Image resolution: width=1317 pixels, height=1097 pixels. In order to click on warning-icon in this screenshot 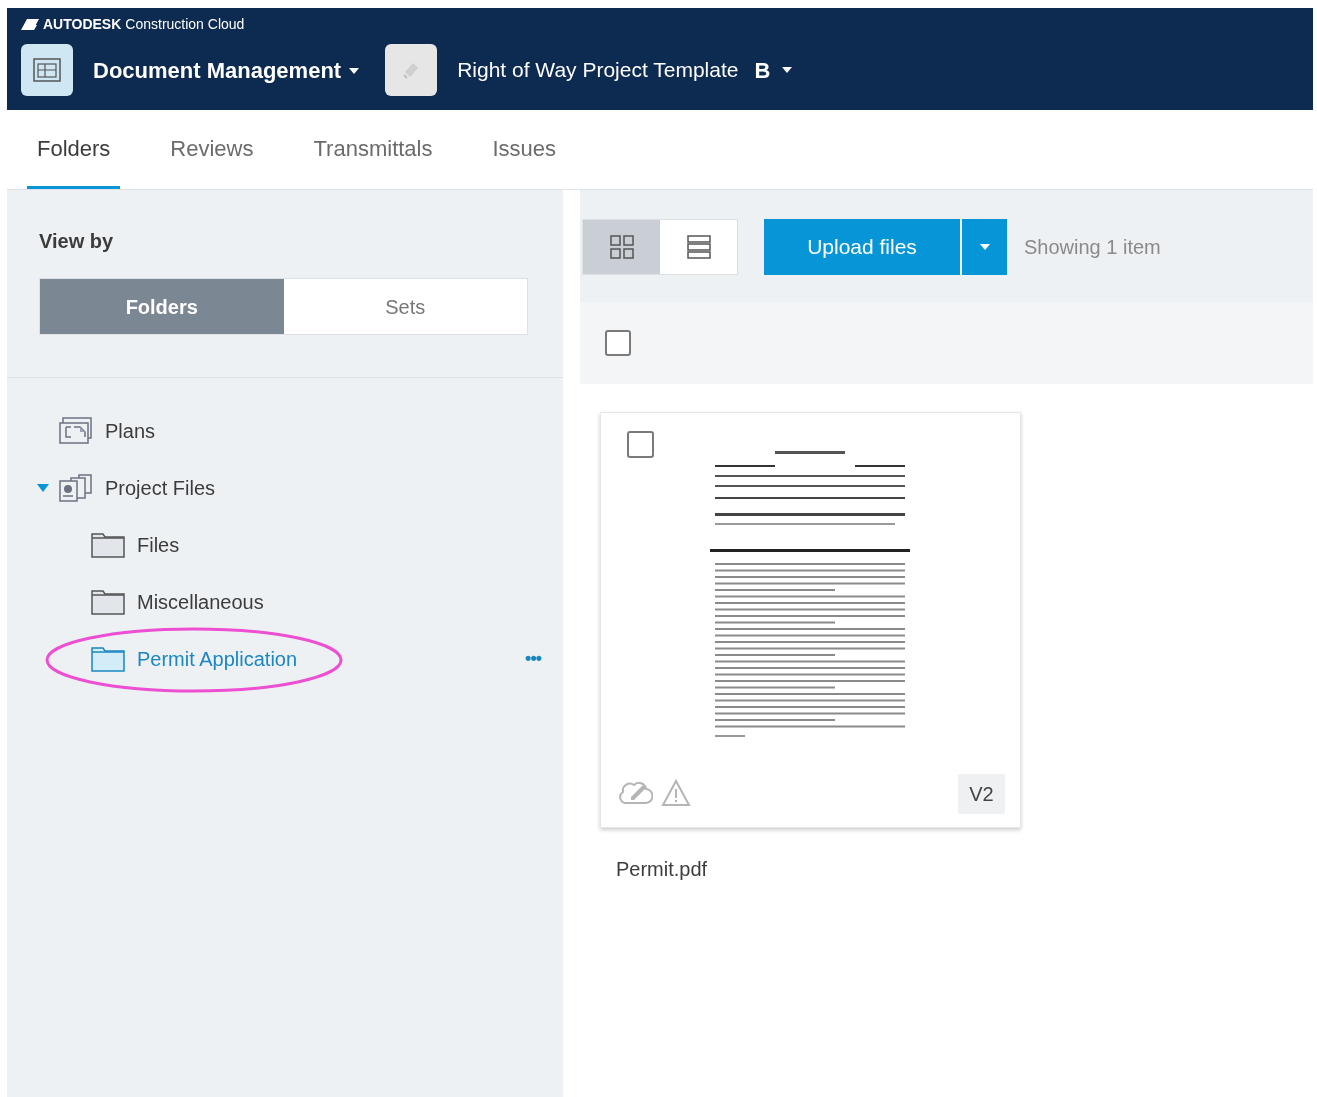, I will do `click(676, 793)`.